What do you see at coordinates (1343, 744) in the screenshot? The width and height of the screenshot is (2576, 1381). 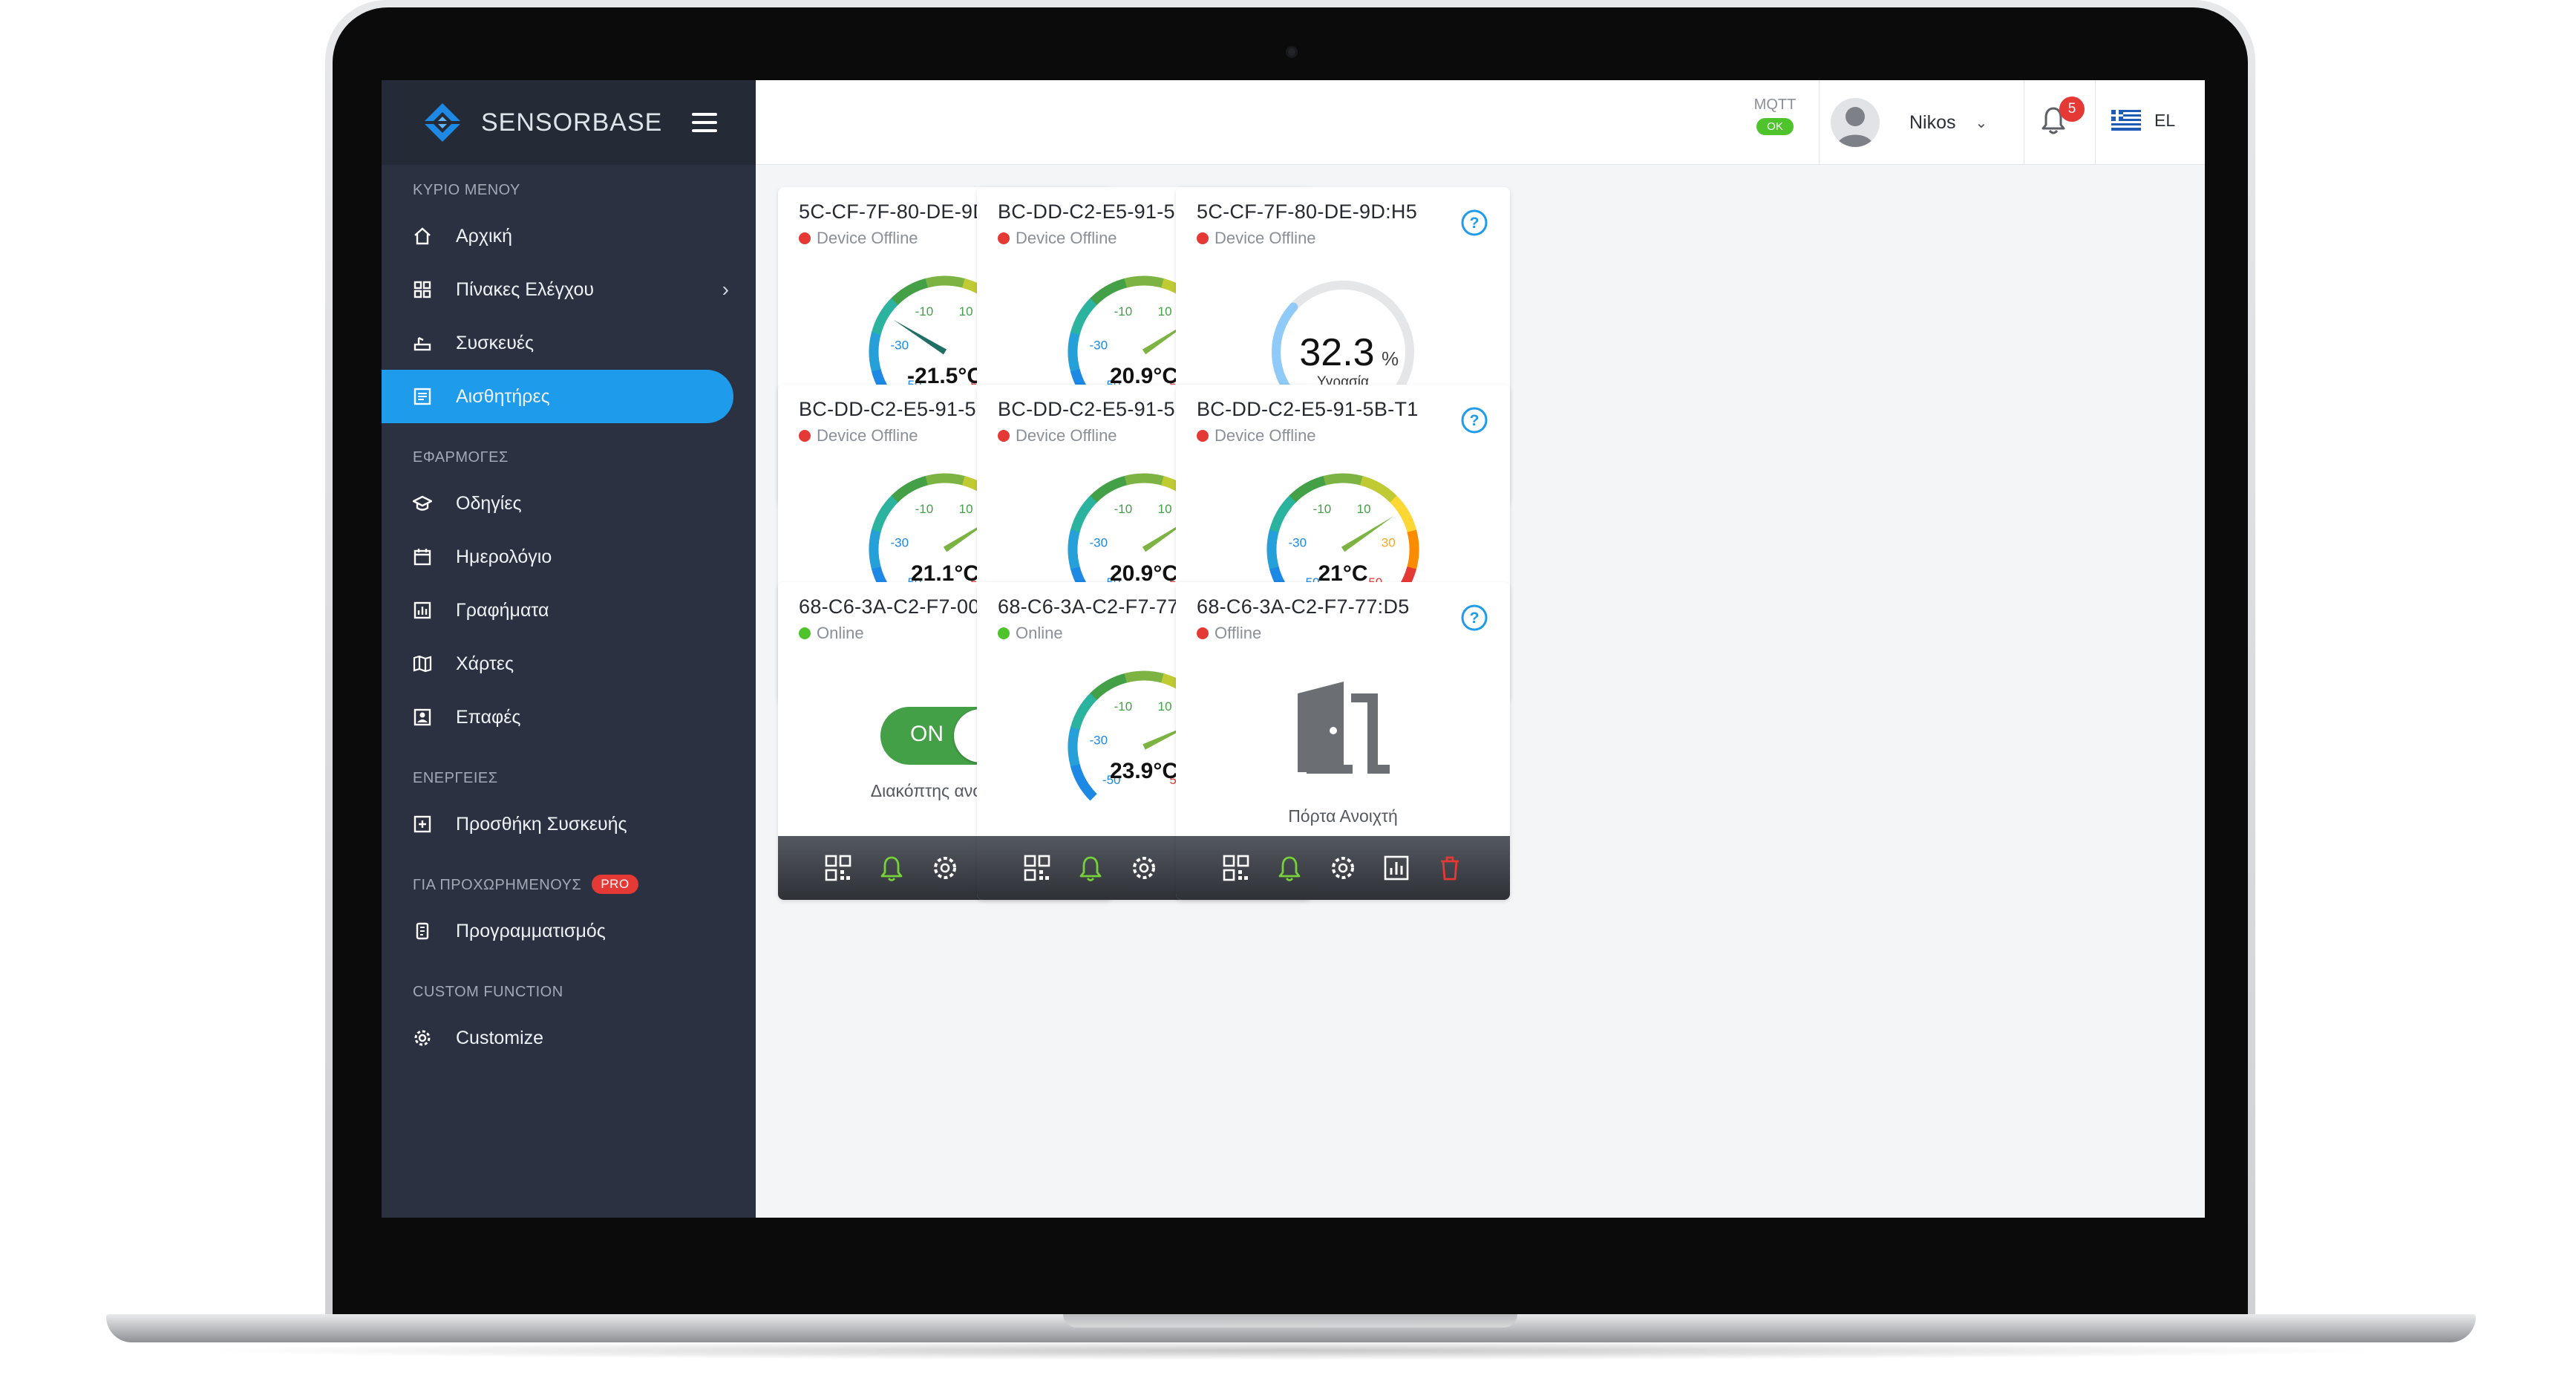 I see `card-body: Πόρτα Ανοιχτή` at bounding box center [1343, 744].